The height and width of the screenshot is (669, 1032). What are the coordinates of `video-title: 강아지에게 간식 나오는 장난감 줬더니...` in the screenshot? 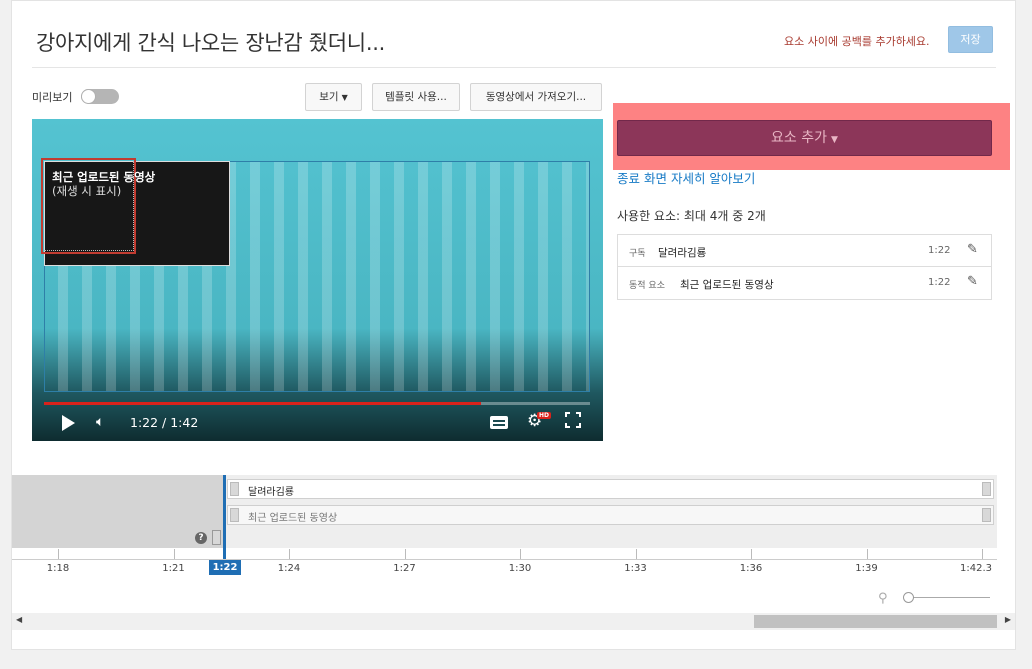 It's located at (210, 43).